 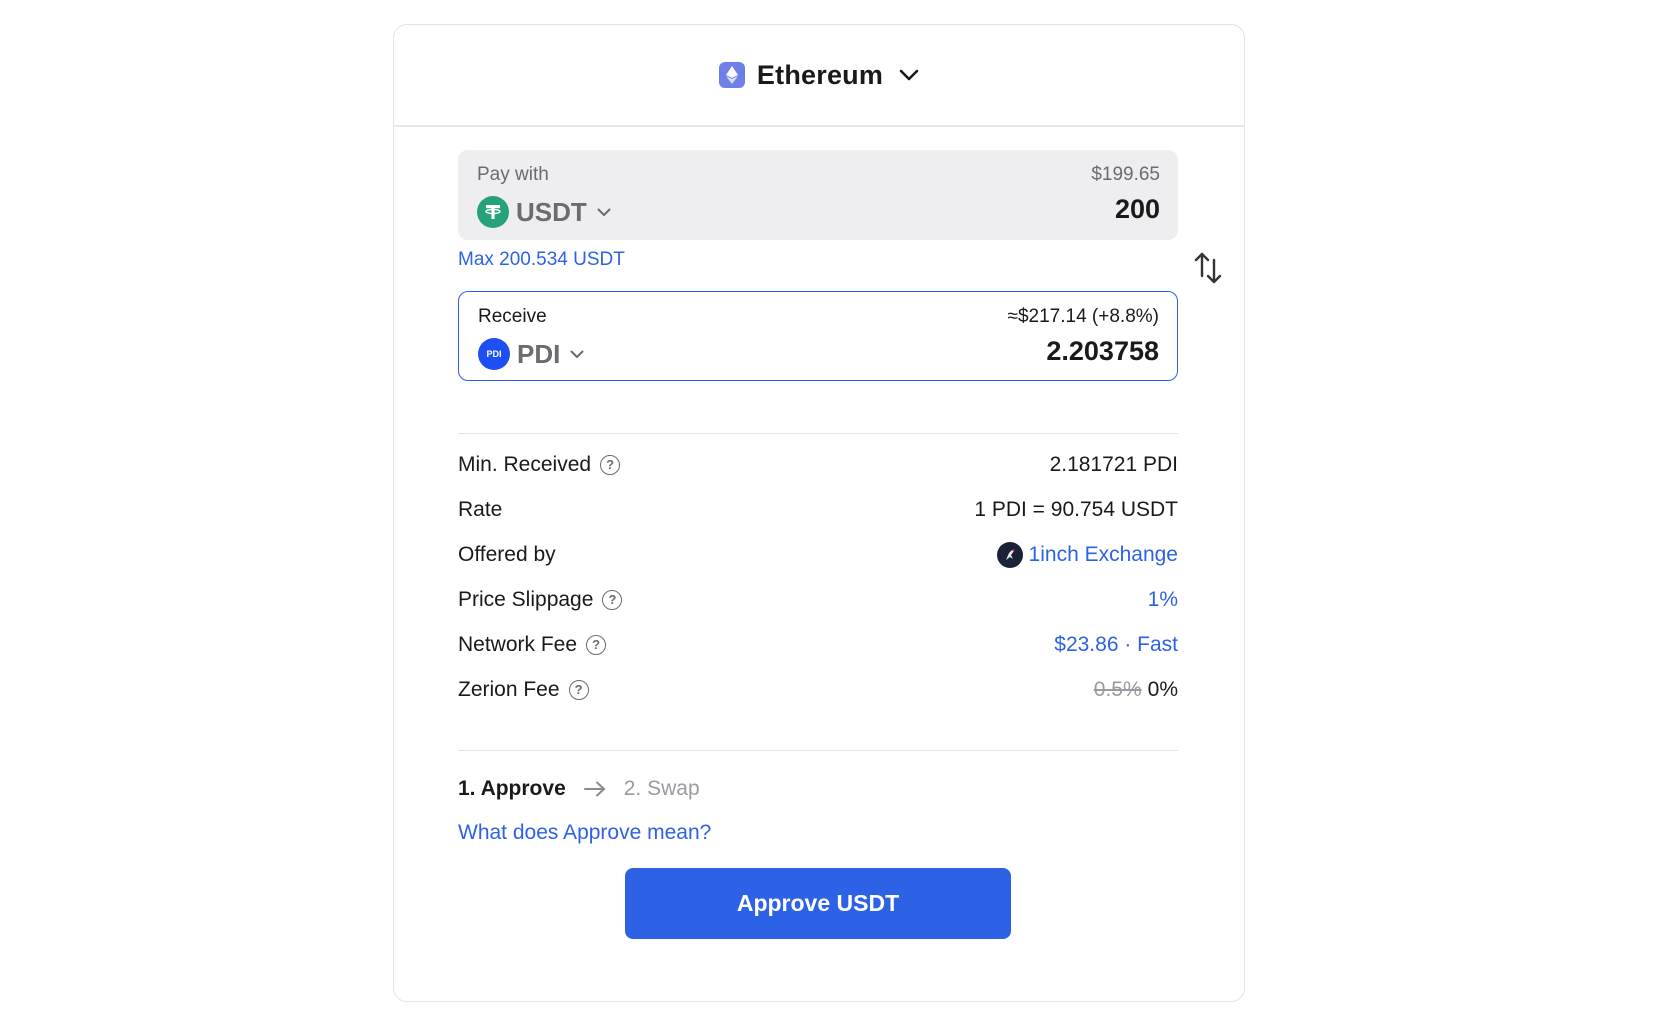 What do you see at coordinates (818, 750) in the screenshot?
I see `divider` at bounding box center [818, 750].